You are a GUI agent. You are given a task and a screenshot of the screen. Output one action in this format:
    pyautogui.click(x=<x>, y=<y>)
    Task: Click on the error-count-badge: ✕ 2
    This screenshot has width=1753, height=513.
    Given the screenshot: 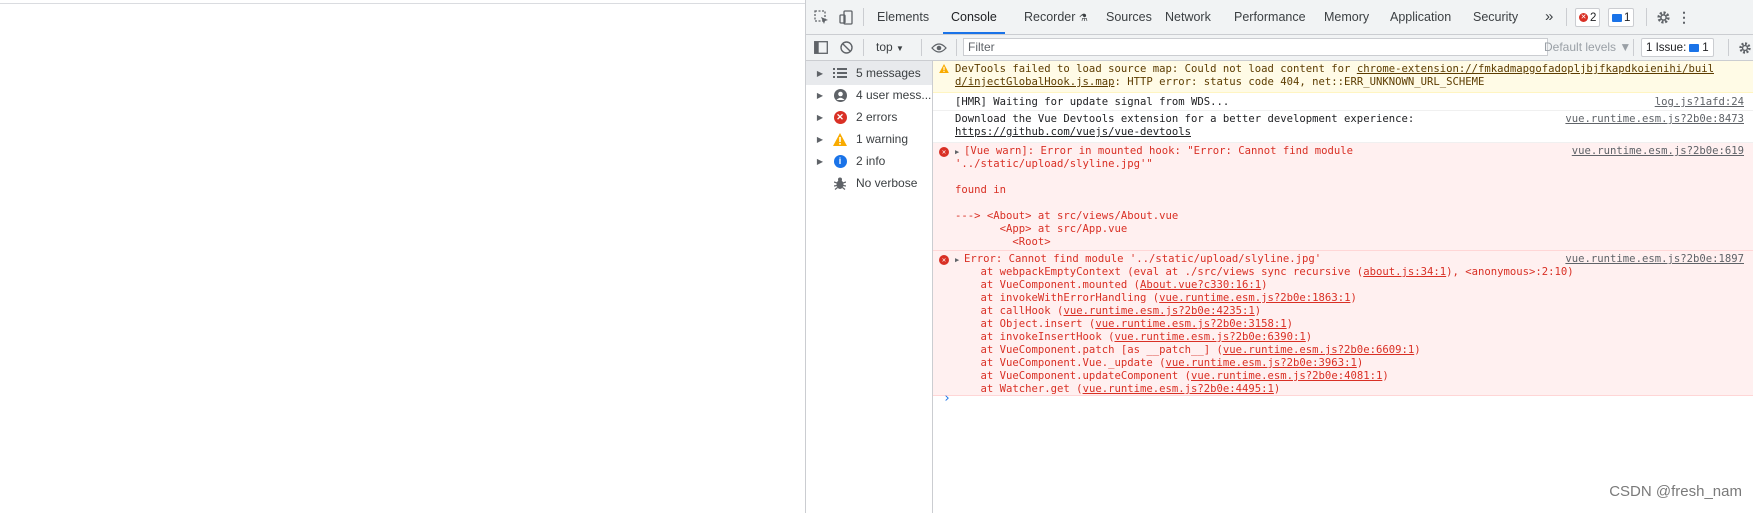 What is the action you would take?
    pyautogui.click(x=1588, y=17)
    